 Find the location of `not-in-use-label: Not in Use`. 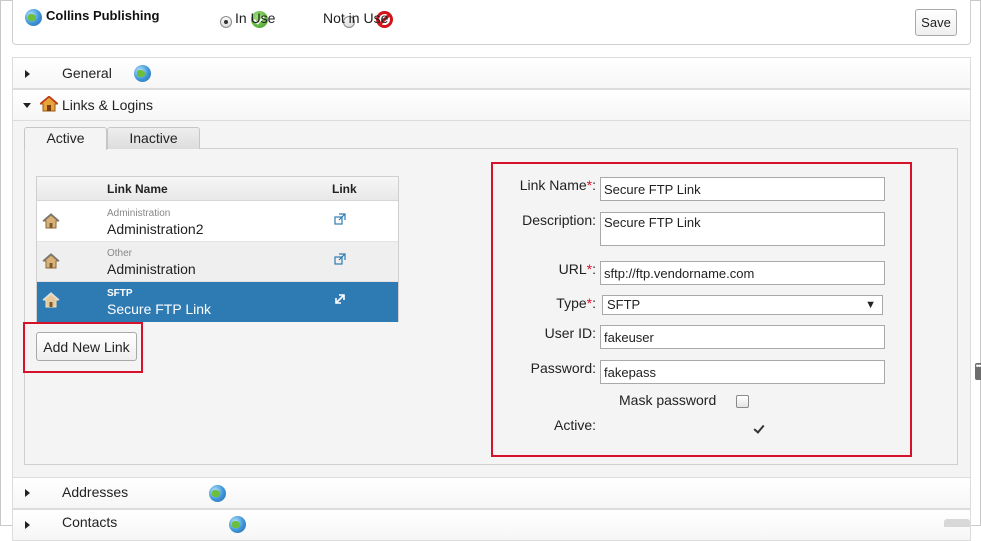

not-in-use-label: Not in Use is located at coordinates (355, 18).